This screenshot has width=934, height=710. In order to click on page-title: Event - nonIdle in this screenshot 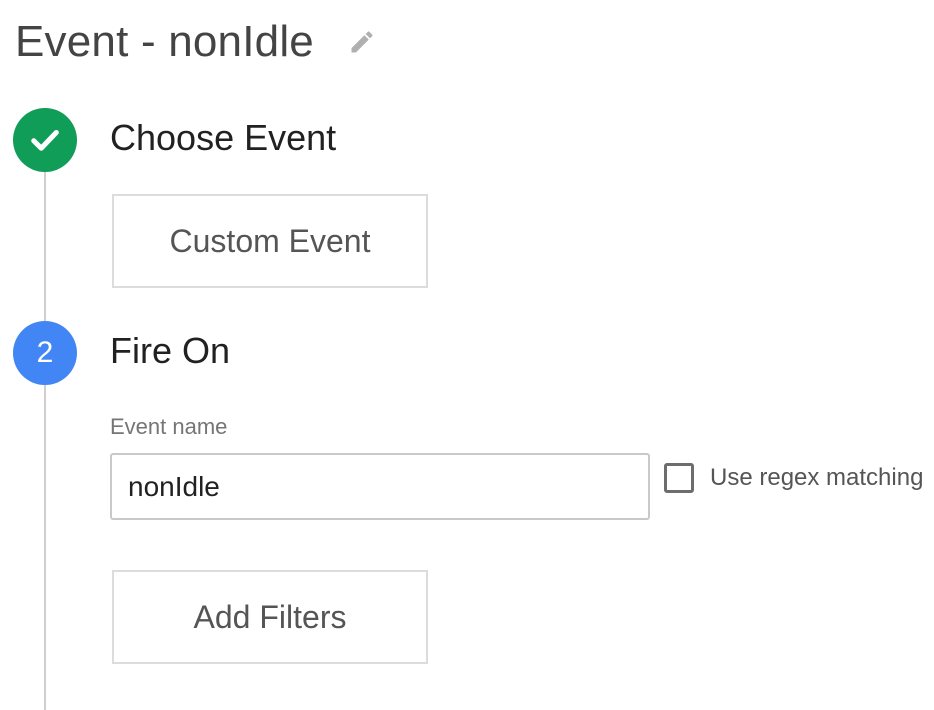, I will do `click(164, 41)`.